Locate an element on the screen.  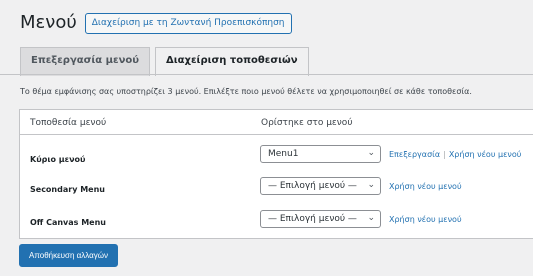
column-header-assigned-menu: Ορίστηκε στο μενού is located at coordinates (307, 123).